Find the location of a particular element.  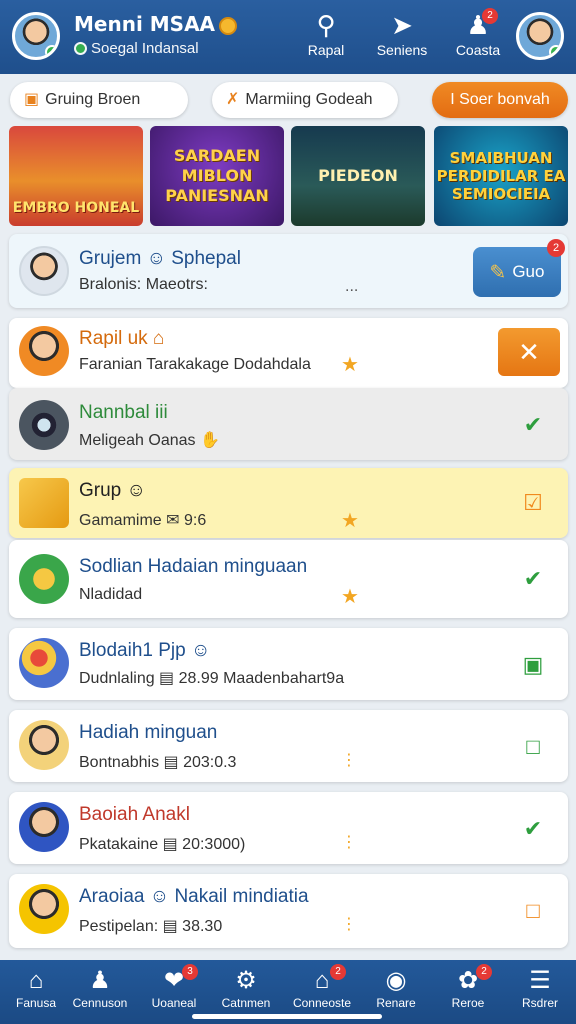

item-title: Hadiah minguan is located at coordinates (148, 732).